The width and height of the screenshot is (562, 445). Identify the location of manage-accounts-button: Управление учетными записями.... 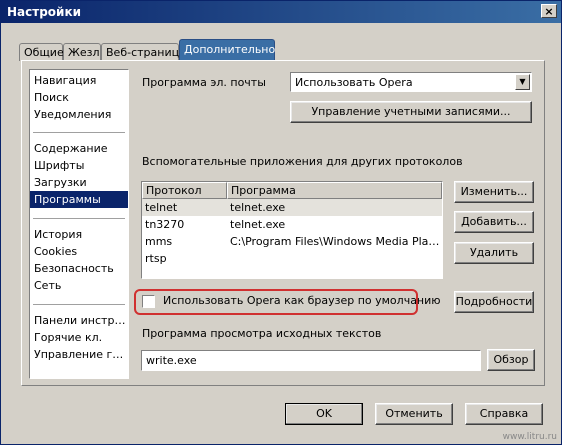
(411, 112).